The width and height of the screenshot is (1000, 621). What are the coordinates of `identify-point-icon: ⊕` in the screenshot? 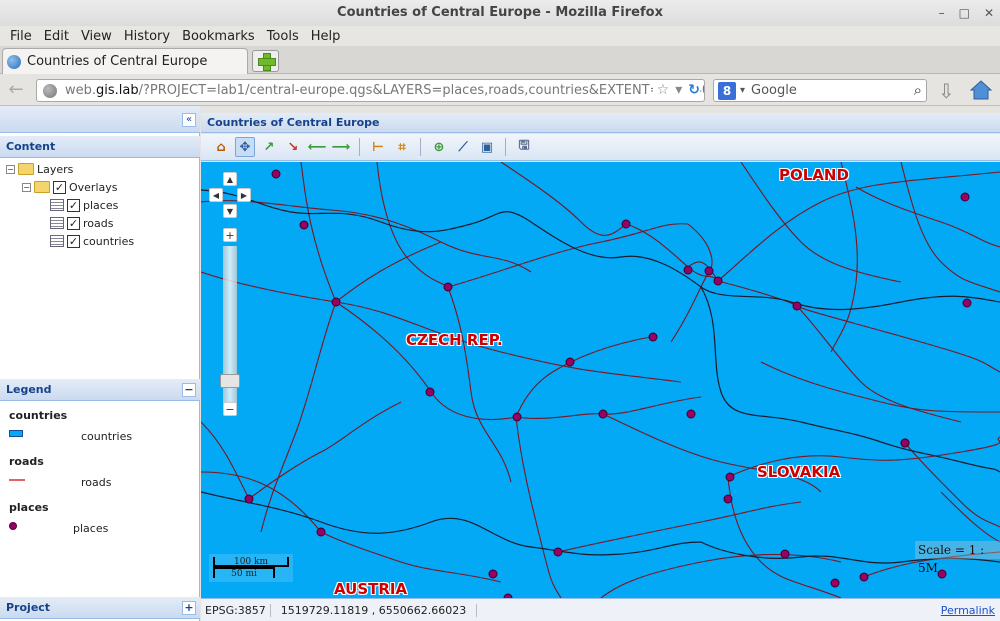 It's located at (439, 147).